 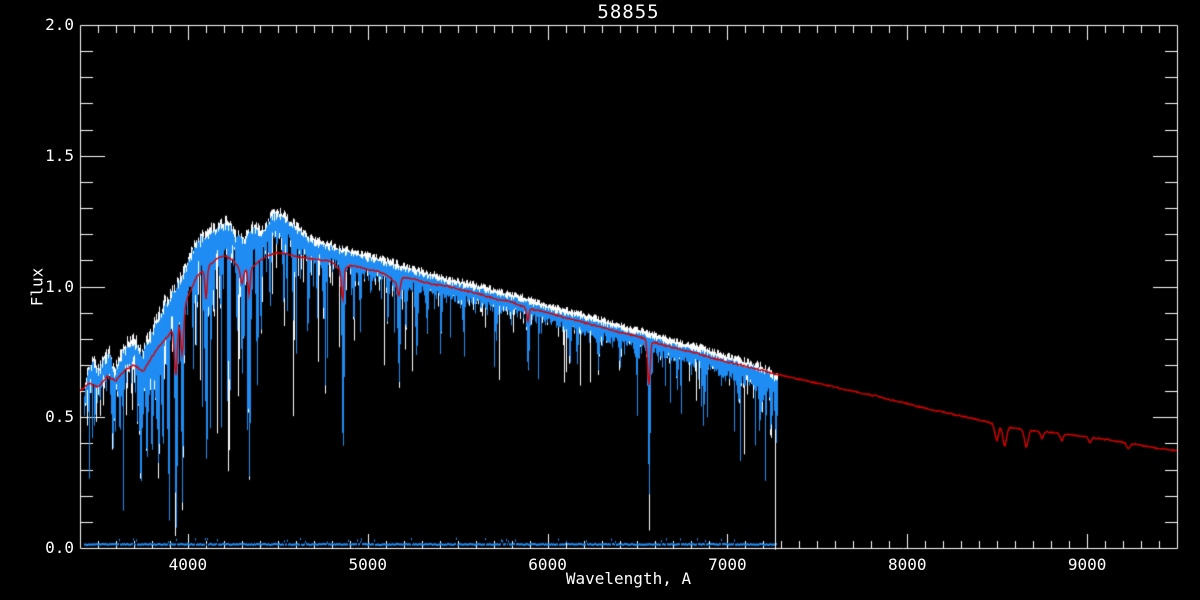 I want to click on chart-title: 58855, so click(x=628, y=12).